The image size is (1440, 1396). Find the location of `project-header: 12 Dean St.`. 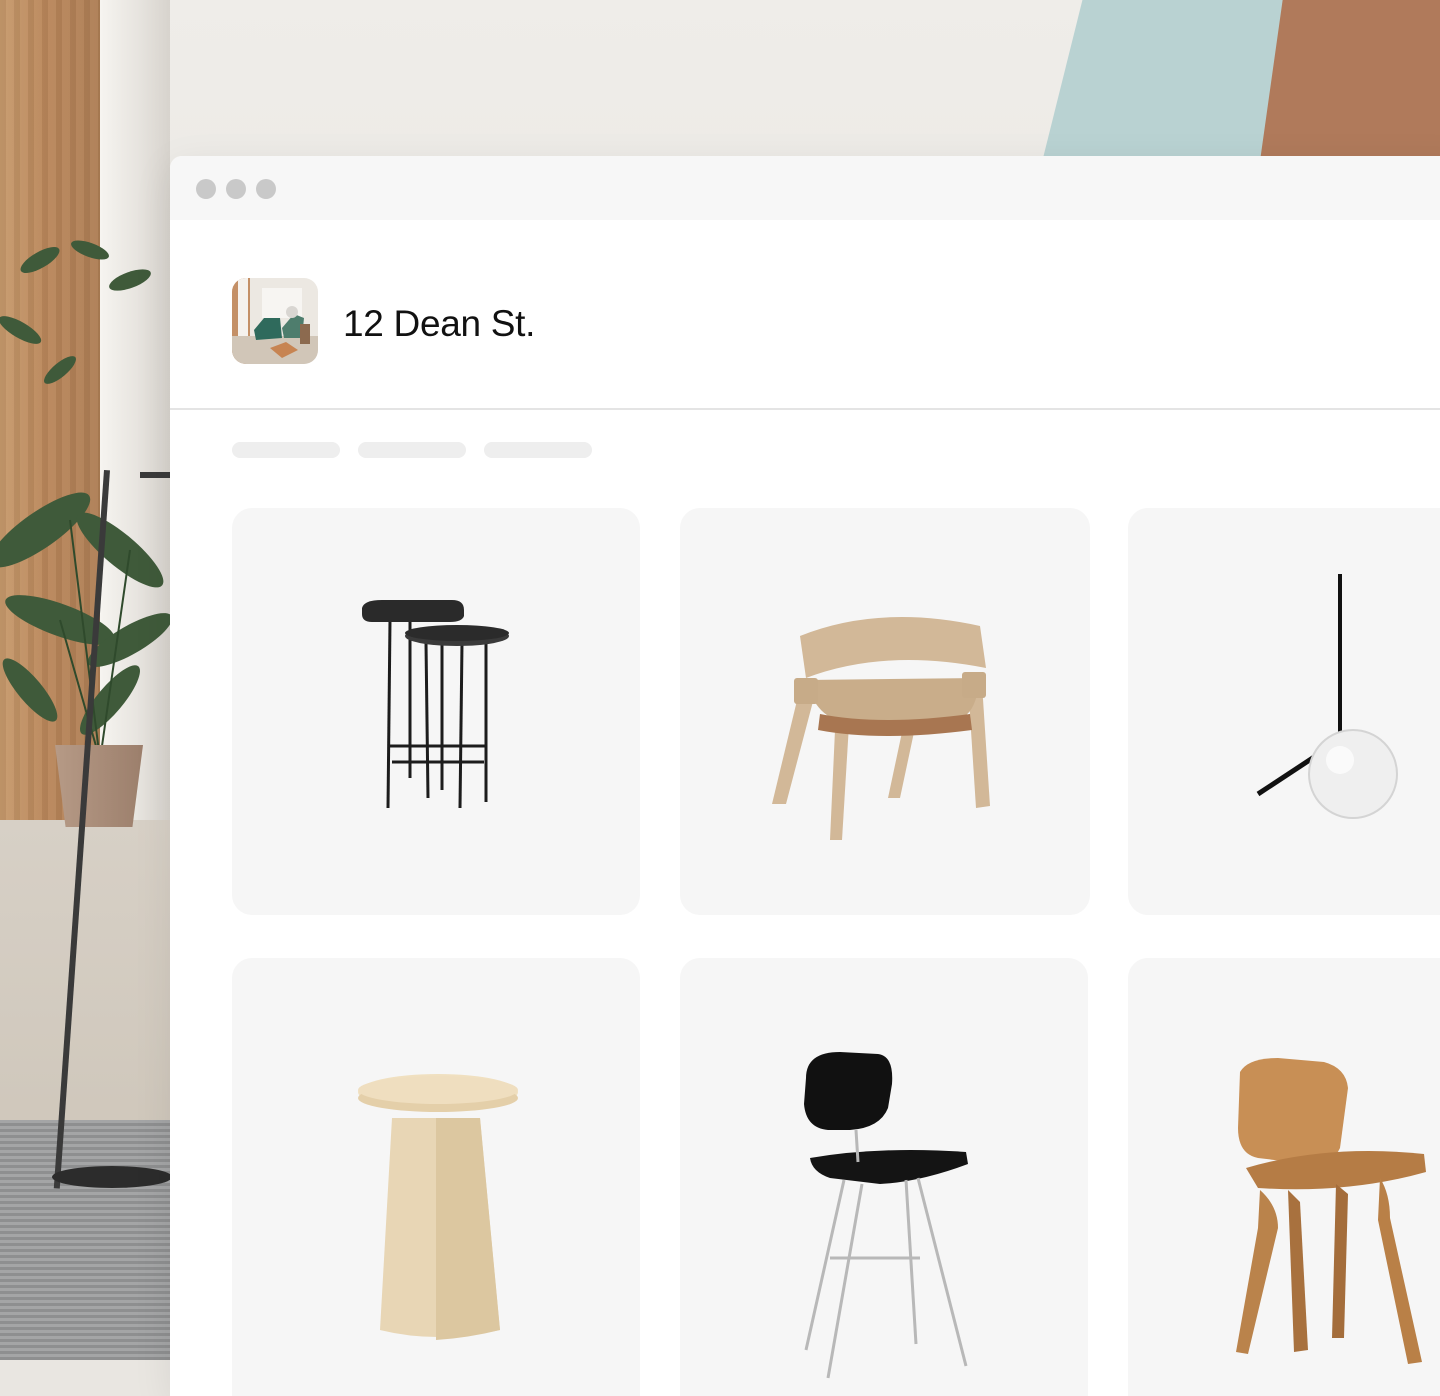

project-header: 12 Dean St. is located at coordinates (805, 315).